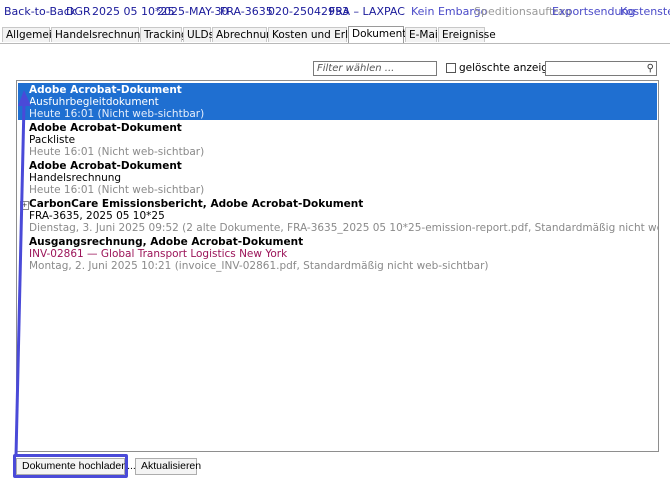  I want to click on annotation-arrow-icon, so click(22, 273).